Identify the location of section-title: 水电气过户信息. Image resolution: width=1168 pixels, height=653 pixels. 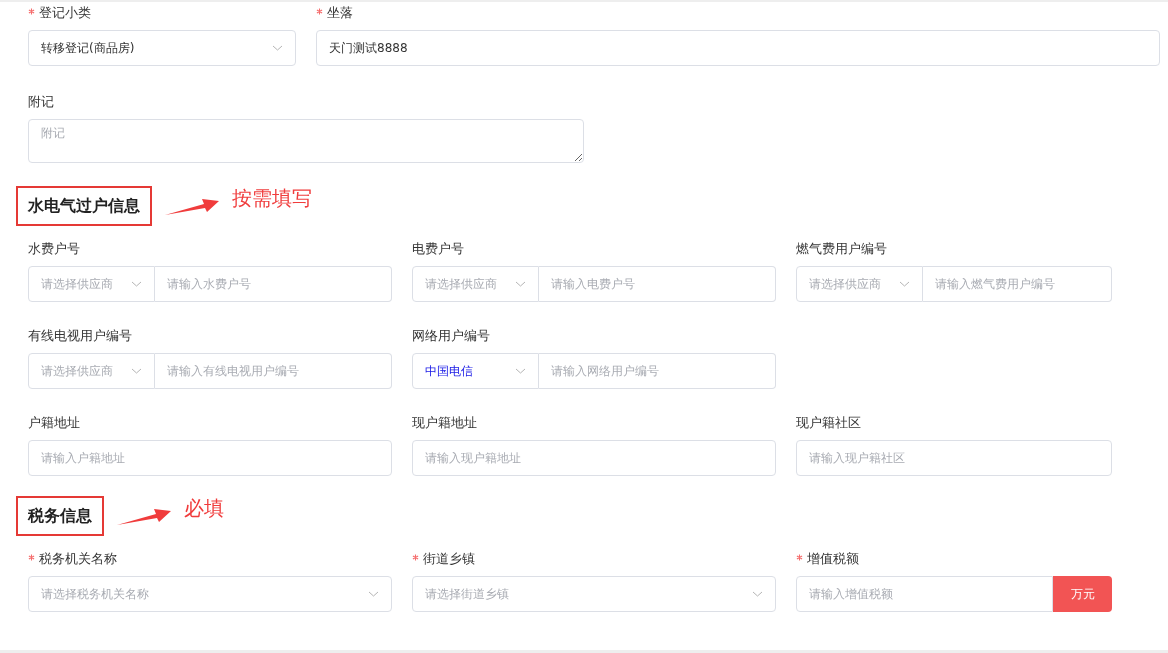
(84, 206).